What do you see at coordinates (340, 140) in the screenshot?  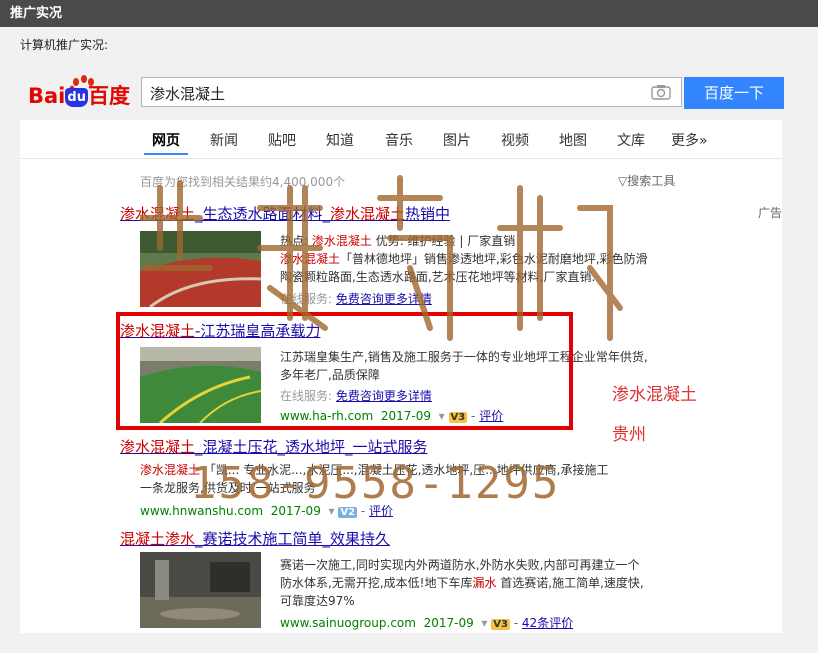 I see `tab-zhidao: 知道` at bounding box center [340, 140].